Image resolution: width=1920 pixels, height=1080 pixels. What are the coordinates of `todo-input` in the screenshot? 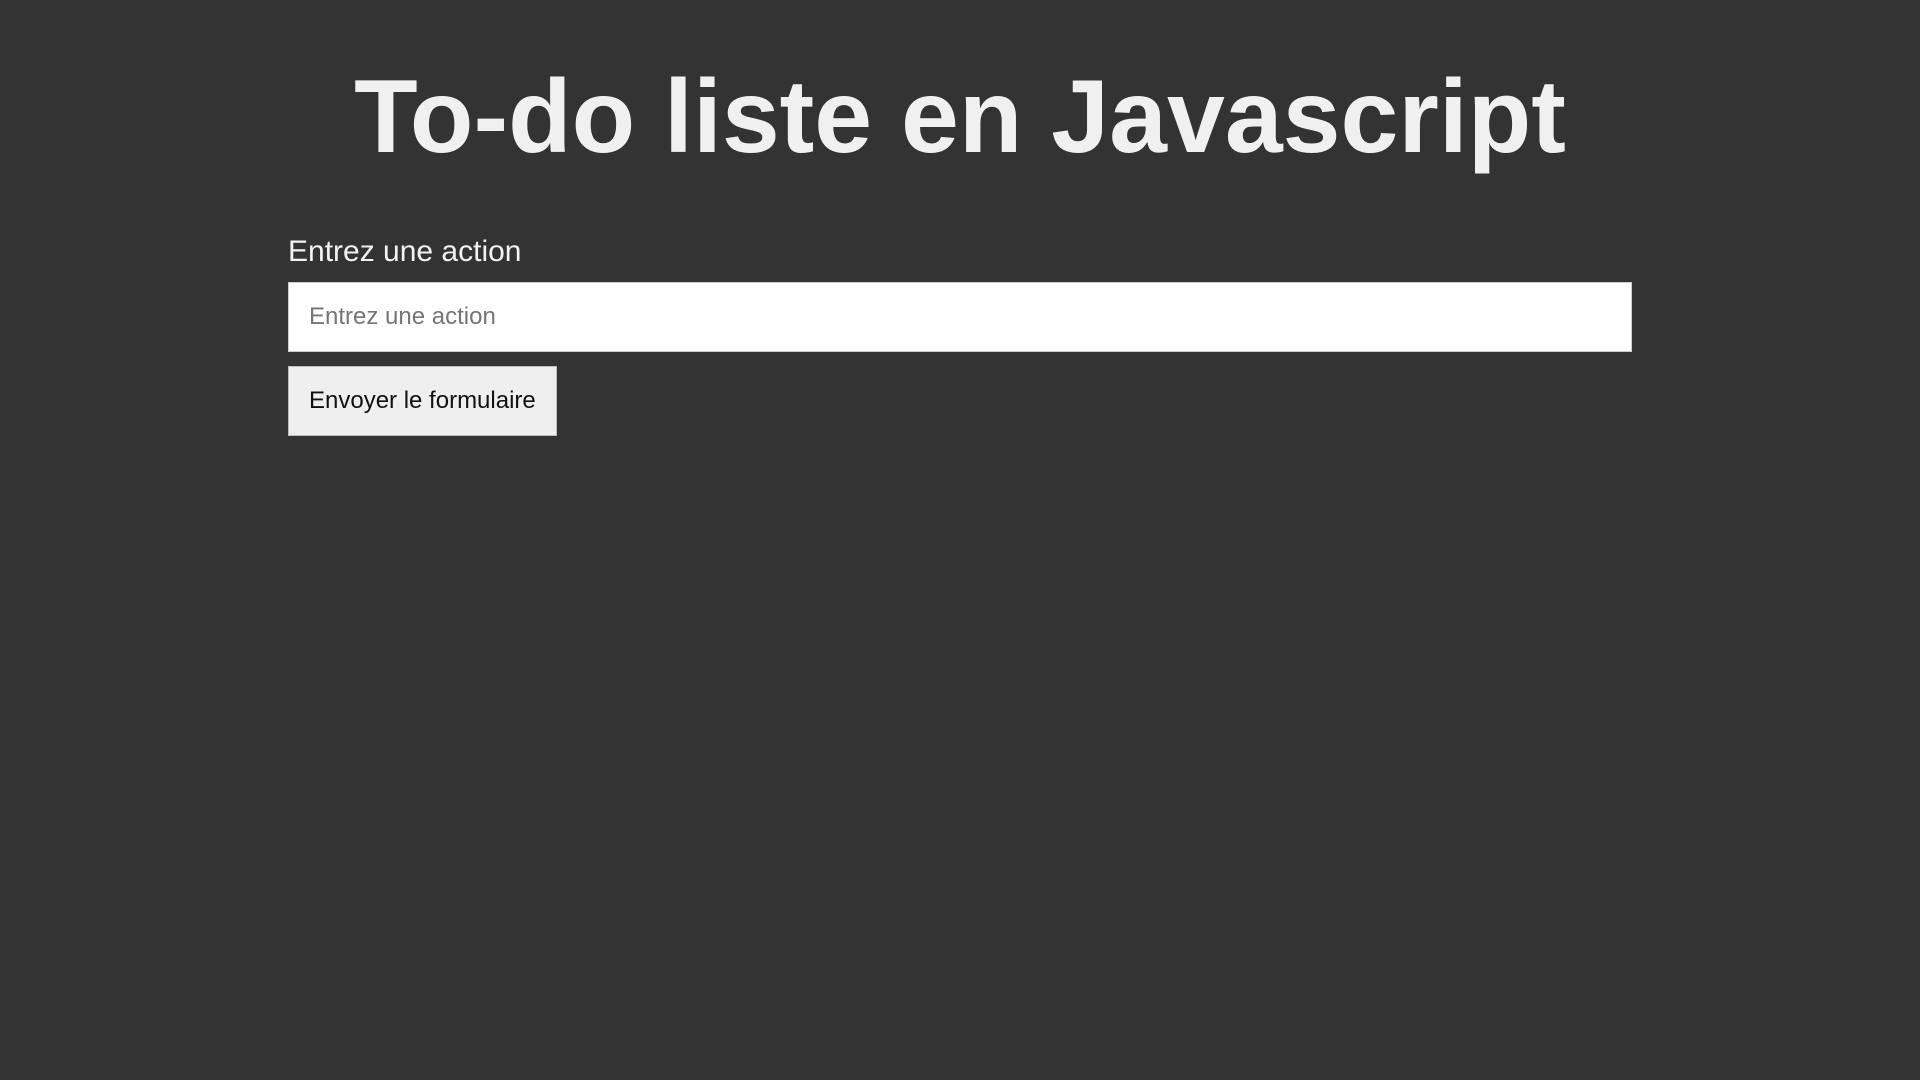 It's located at (960, 317).